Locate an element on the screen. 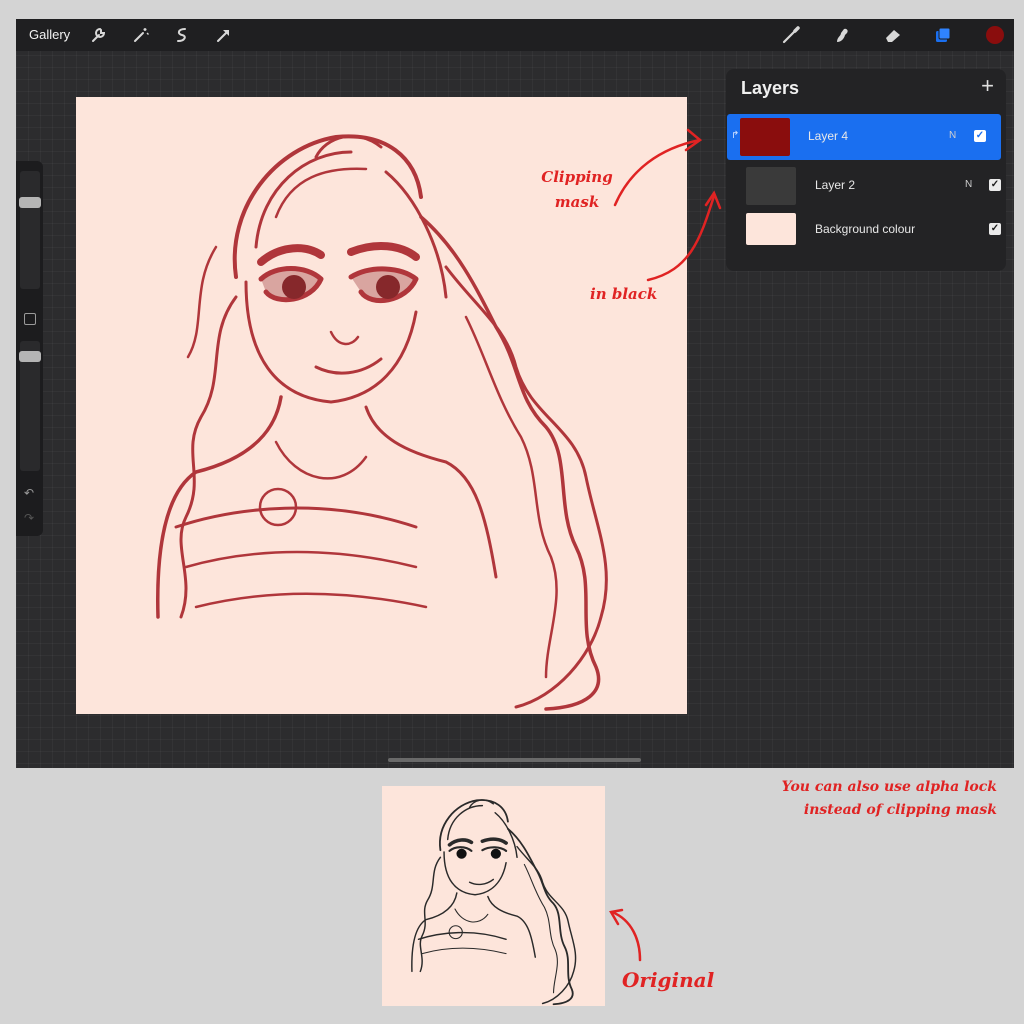  top-toolbar: Gallery is located at coordinates (515, 35).